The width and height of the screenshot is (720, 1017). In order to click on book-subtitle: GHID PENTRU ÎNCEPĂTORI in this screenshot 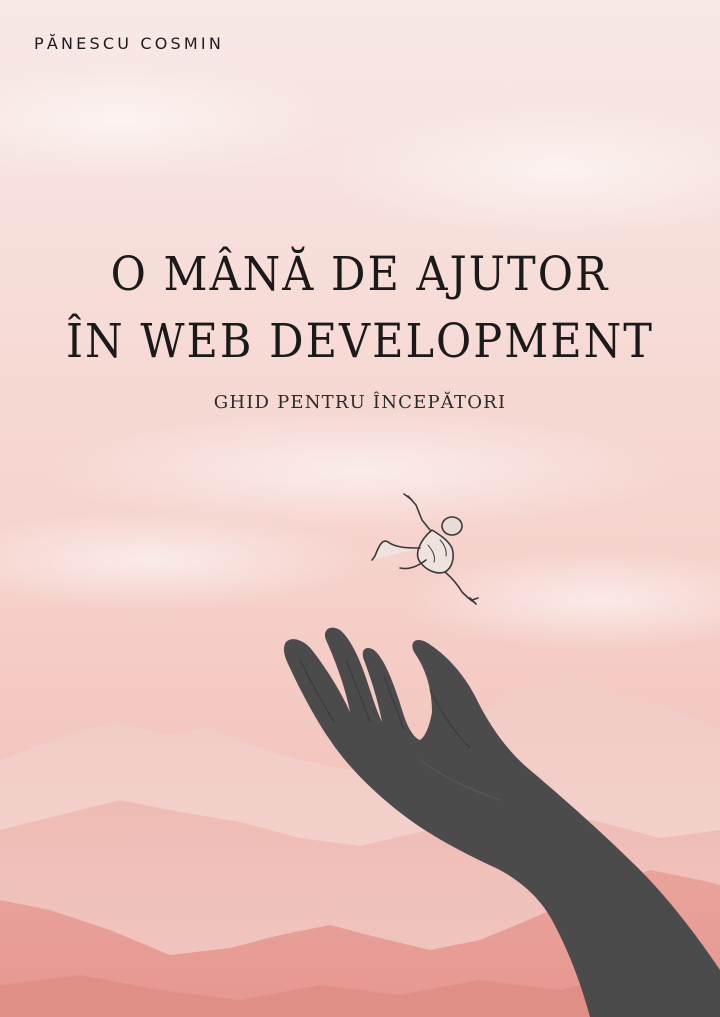, I will do `click(360, 402)`.